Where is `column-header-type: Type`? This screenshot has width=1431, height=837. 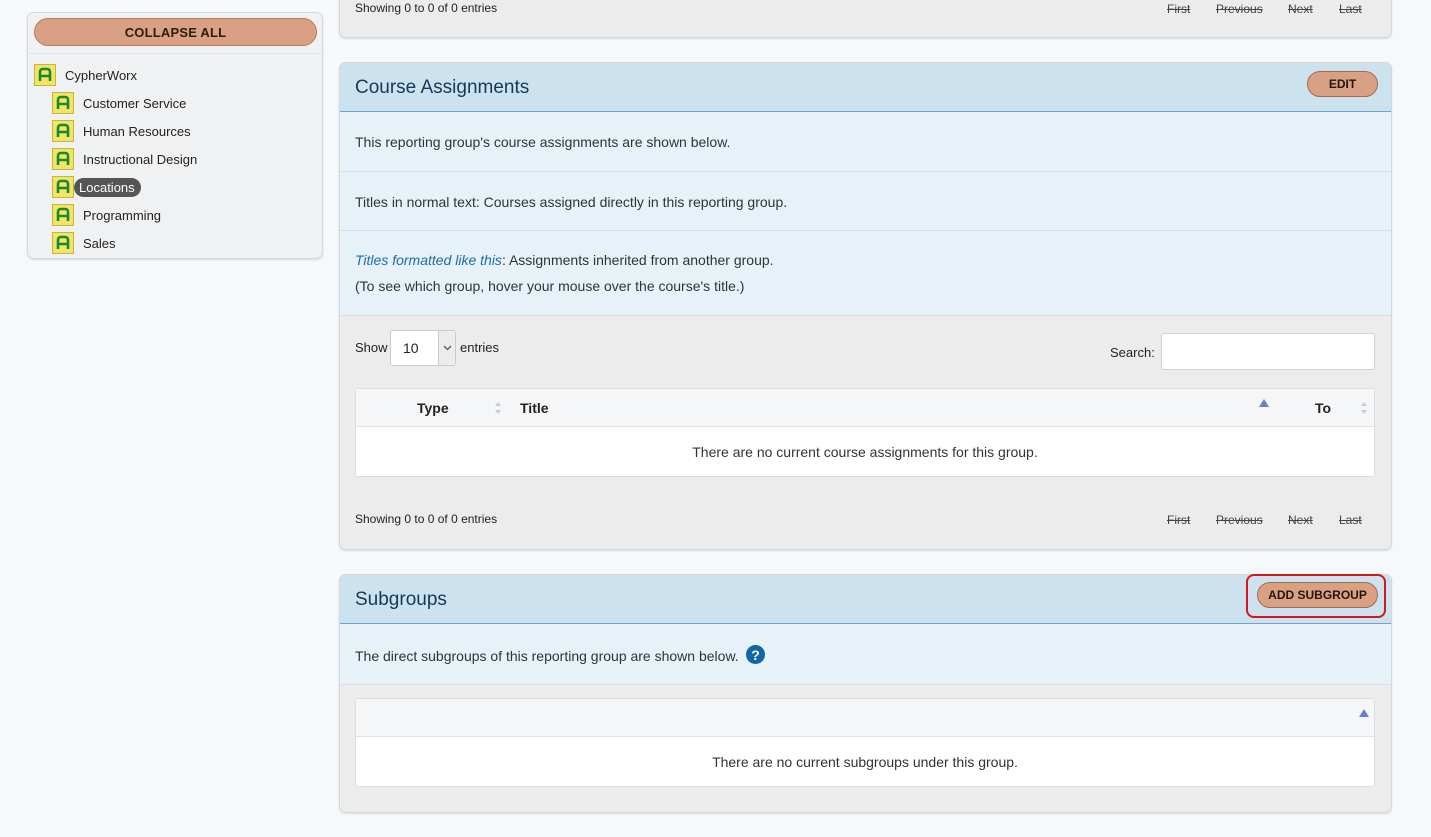
column-header-type: Type is located at coordinates (433, 408).